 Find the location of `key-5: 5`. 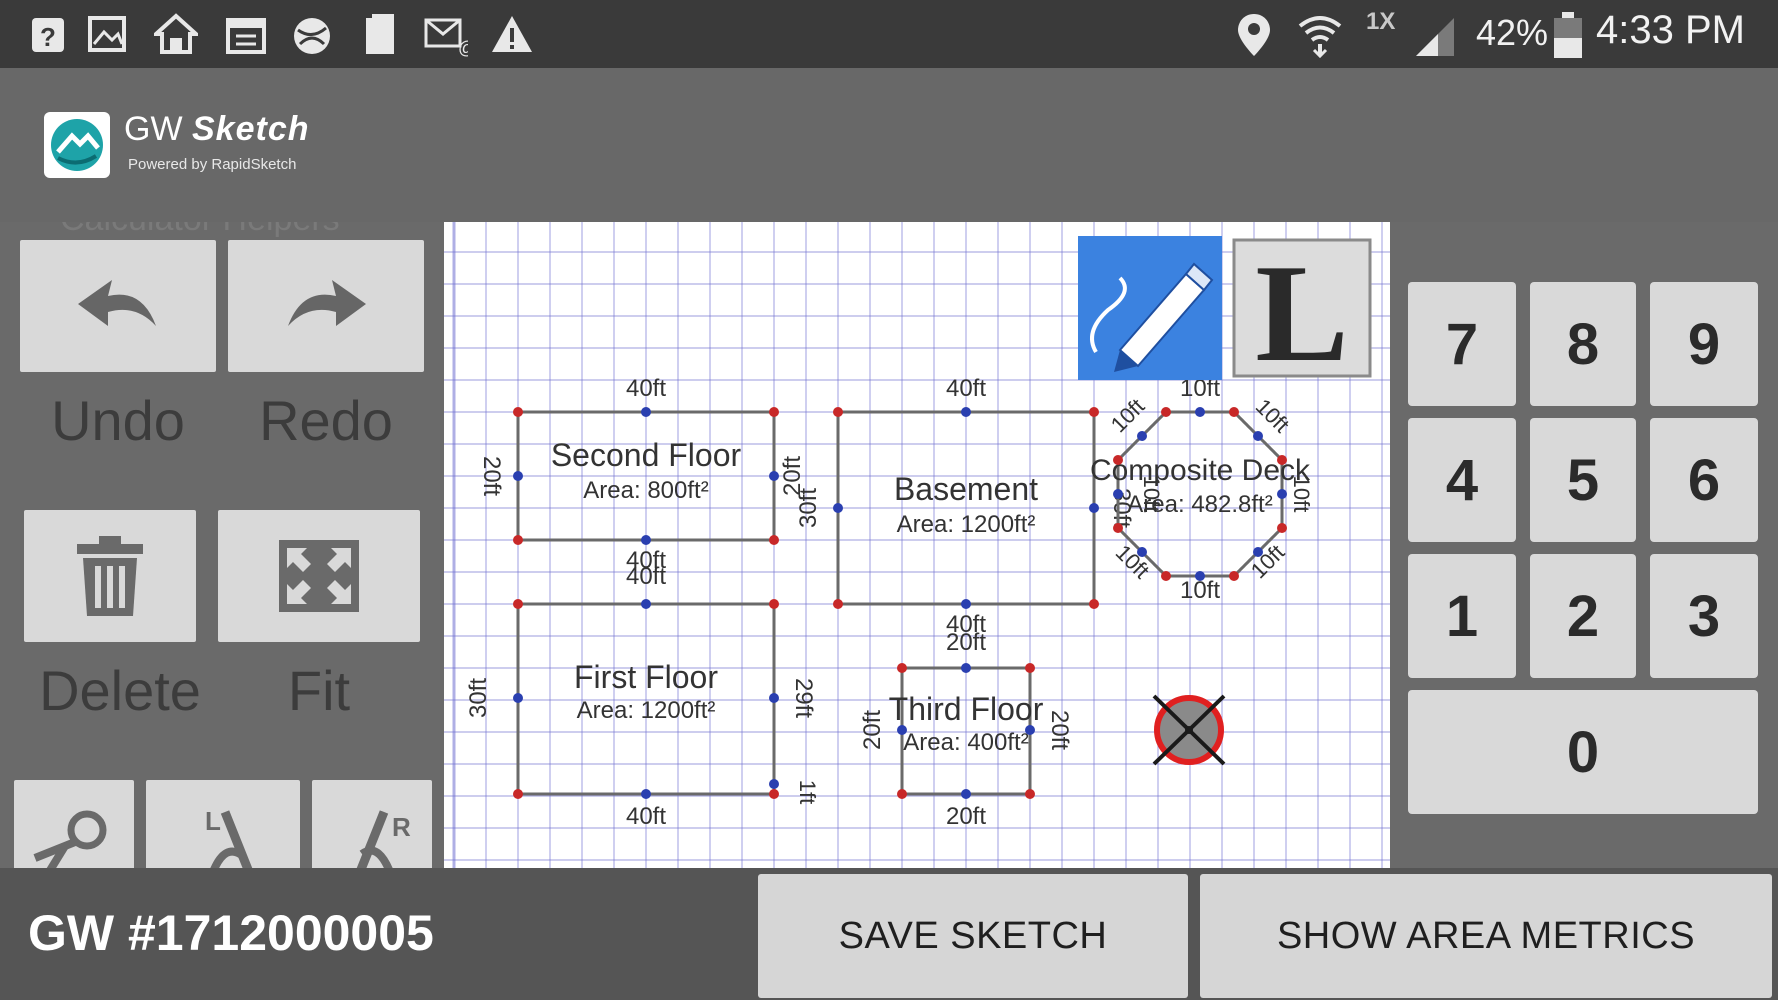

key-5: 5 is located at coordinates (1583, 480).